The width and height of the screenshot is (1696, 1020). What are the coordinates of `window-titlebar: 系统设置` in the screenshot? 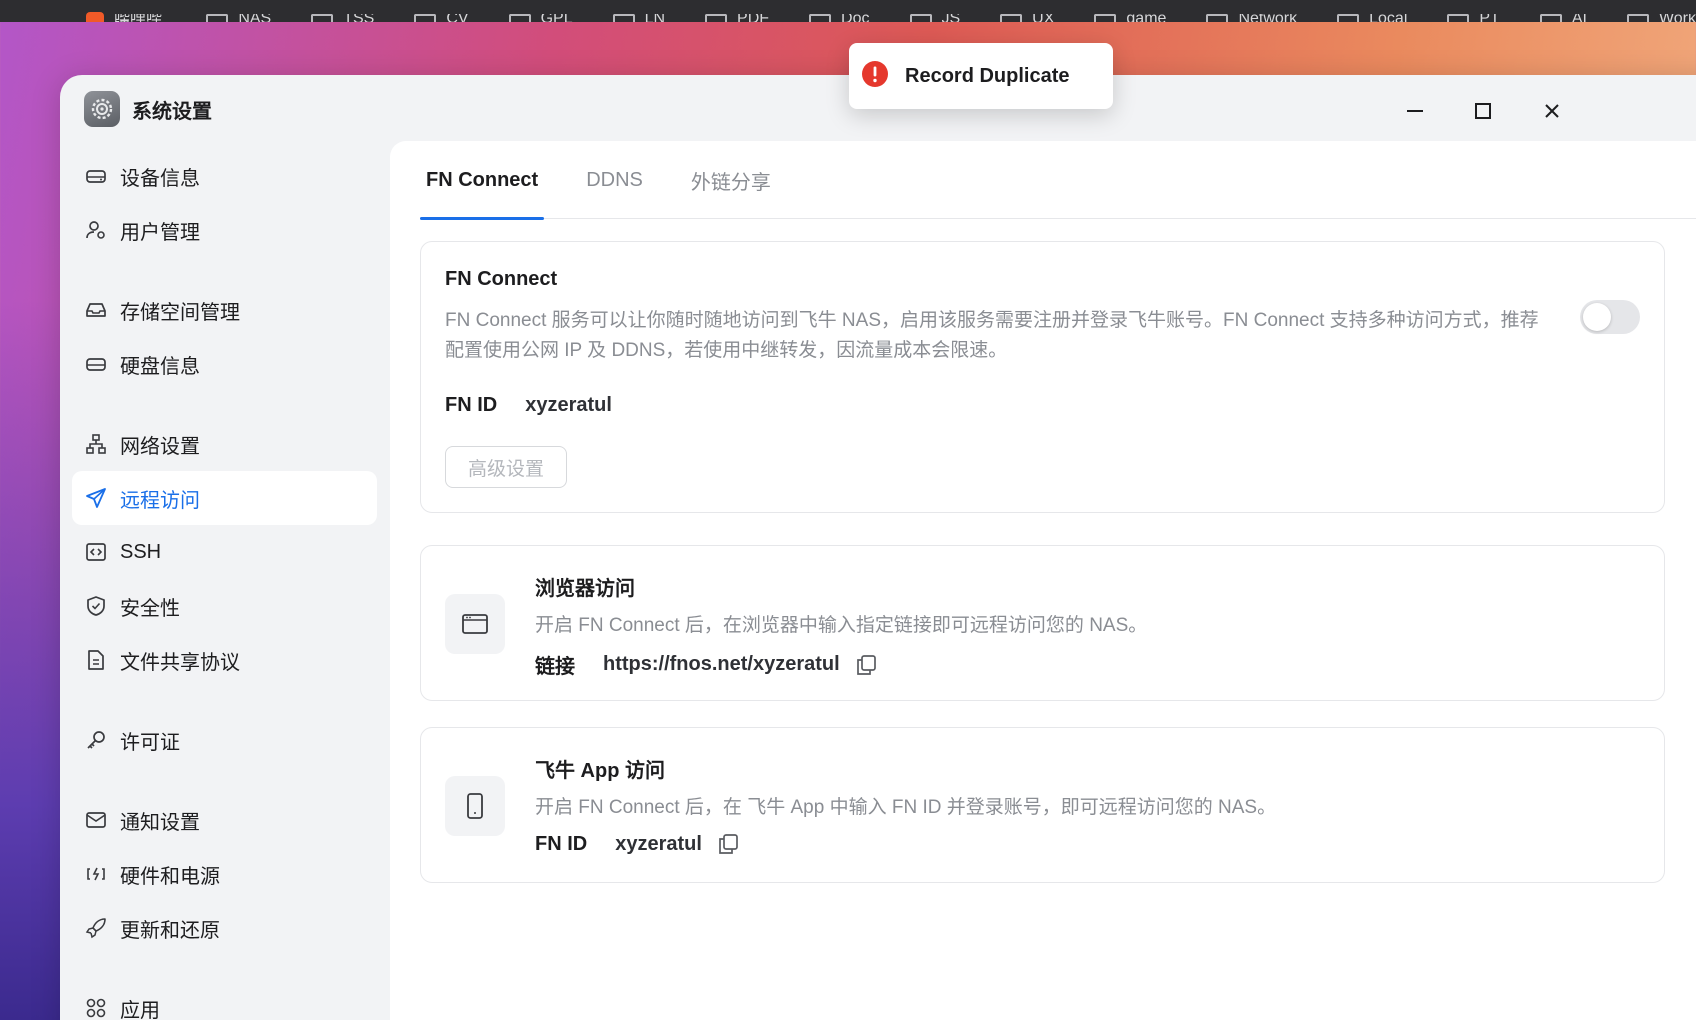 It's located at (148, 109).